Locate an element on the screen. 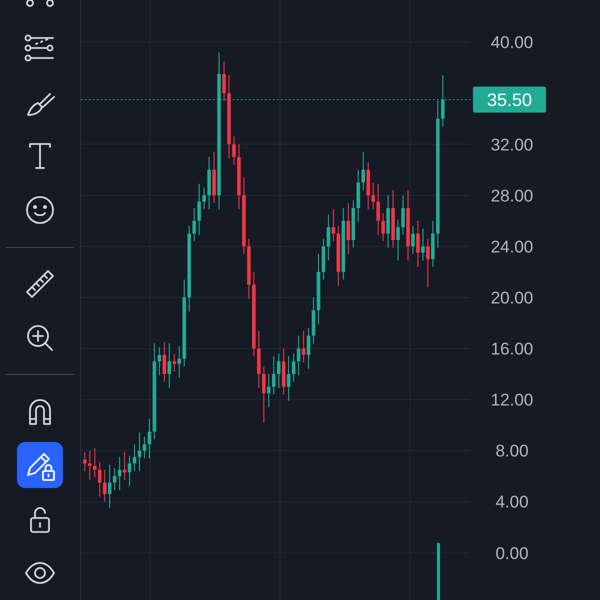 Image resolution: width=600 pixels, height=600 pixels. price-axis-label: 32.00 is located at coordinates (512, 144).